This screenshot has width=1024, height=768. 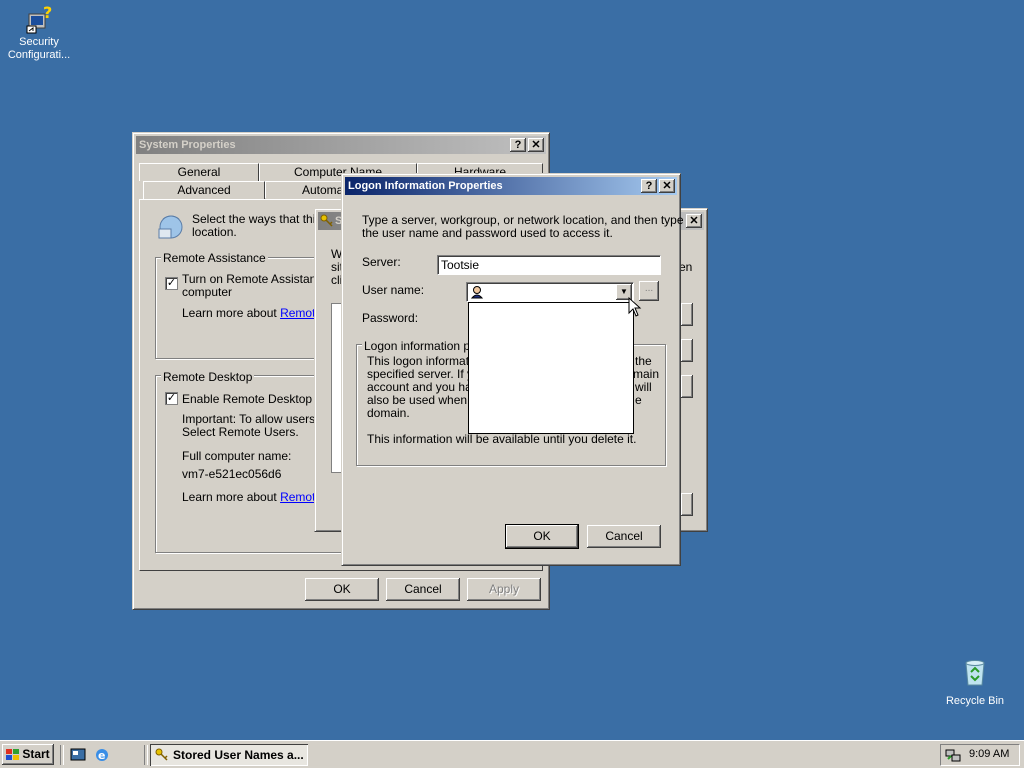 I want to click on network-icon, so click(x=953, y=755).